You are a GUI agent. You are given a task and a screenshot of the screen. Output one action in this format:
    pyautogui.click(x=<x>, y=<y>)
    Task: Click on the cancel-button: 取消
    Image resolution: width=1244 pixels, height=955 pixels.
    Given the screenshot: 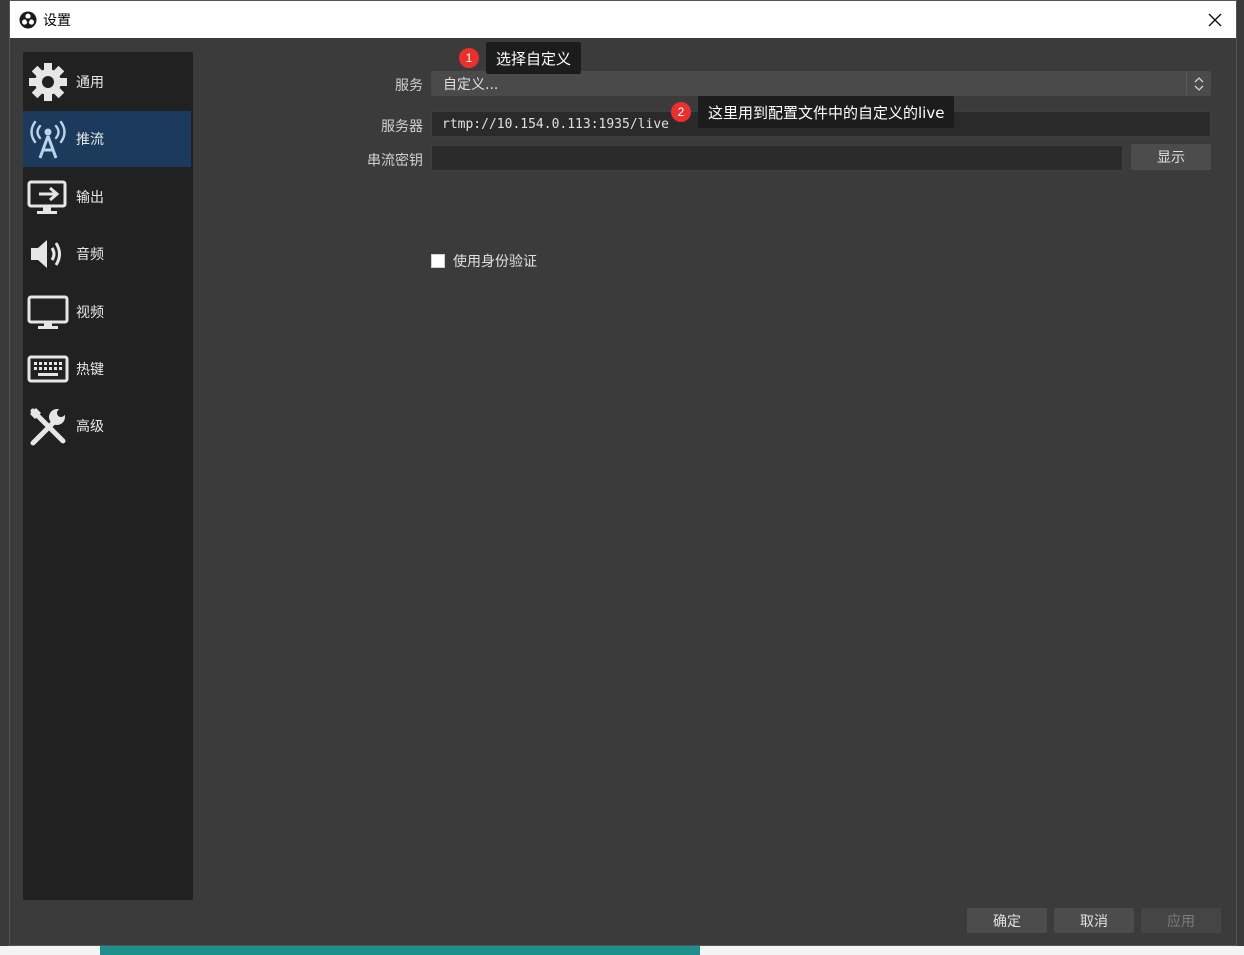 What is the action you would take?
    pyautogui.click(x=1094, y=920)
    